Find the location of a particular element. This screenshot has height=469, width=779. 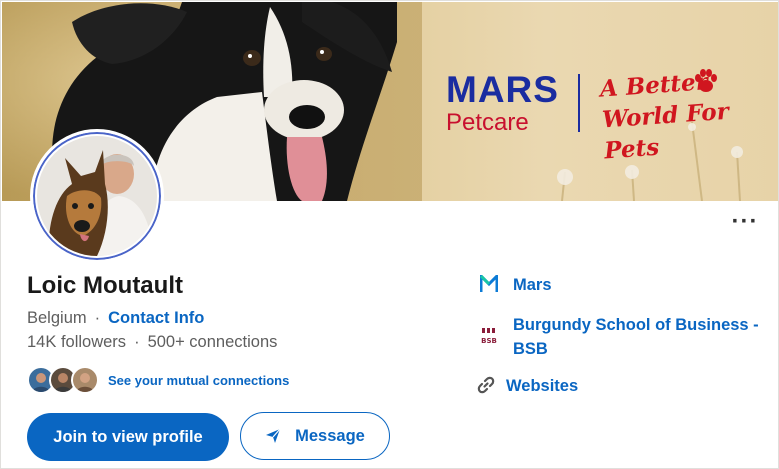

banner-tagline: A Better World For Pets is located at coordinates (664, 116).